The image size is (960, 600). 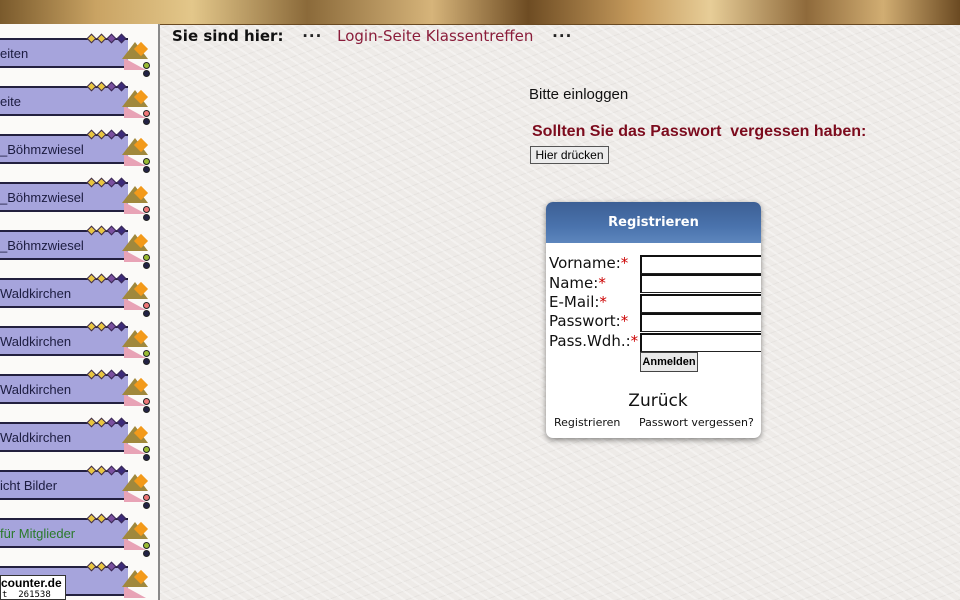 What do you see at coordinates (653, 222) in the screenshot?
I see `panel-title: Registrieren` at bounding box center [653, 222].